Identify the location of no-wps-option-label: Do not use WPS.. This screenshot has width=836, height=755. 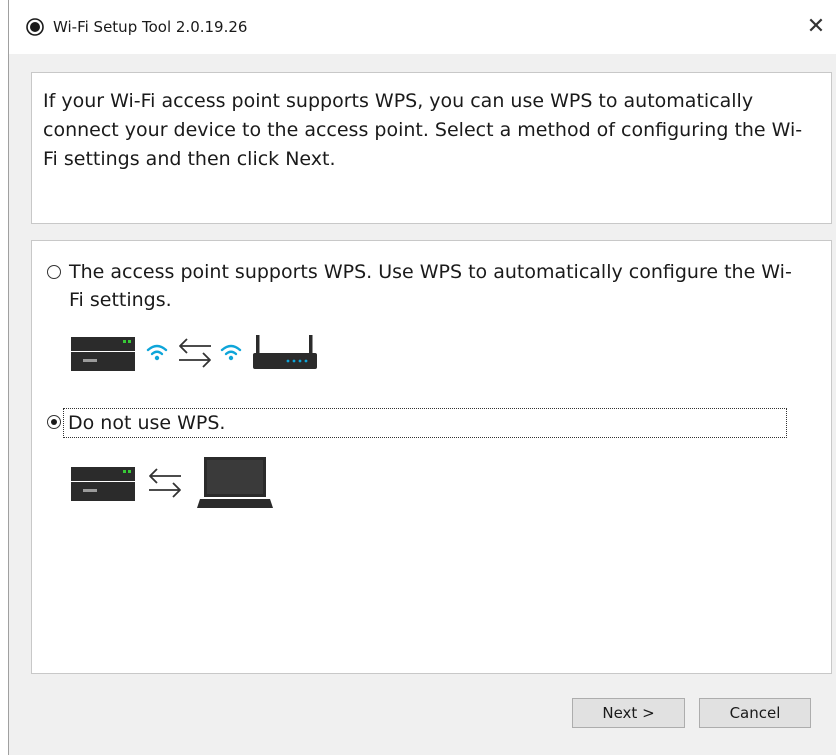
(425, 423).